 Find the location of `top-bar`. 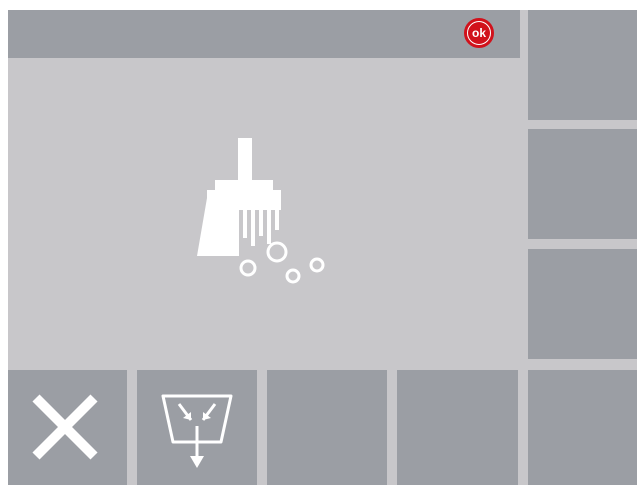

top-bar is located at coordinates (264, 34).